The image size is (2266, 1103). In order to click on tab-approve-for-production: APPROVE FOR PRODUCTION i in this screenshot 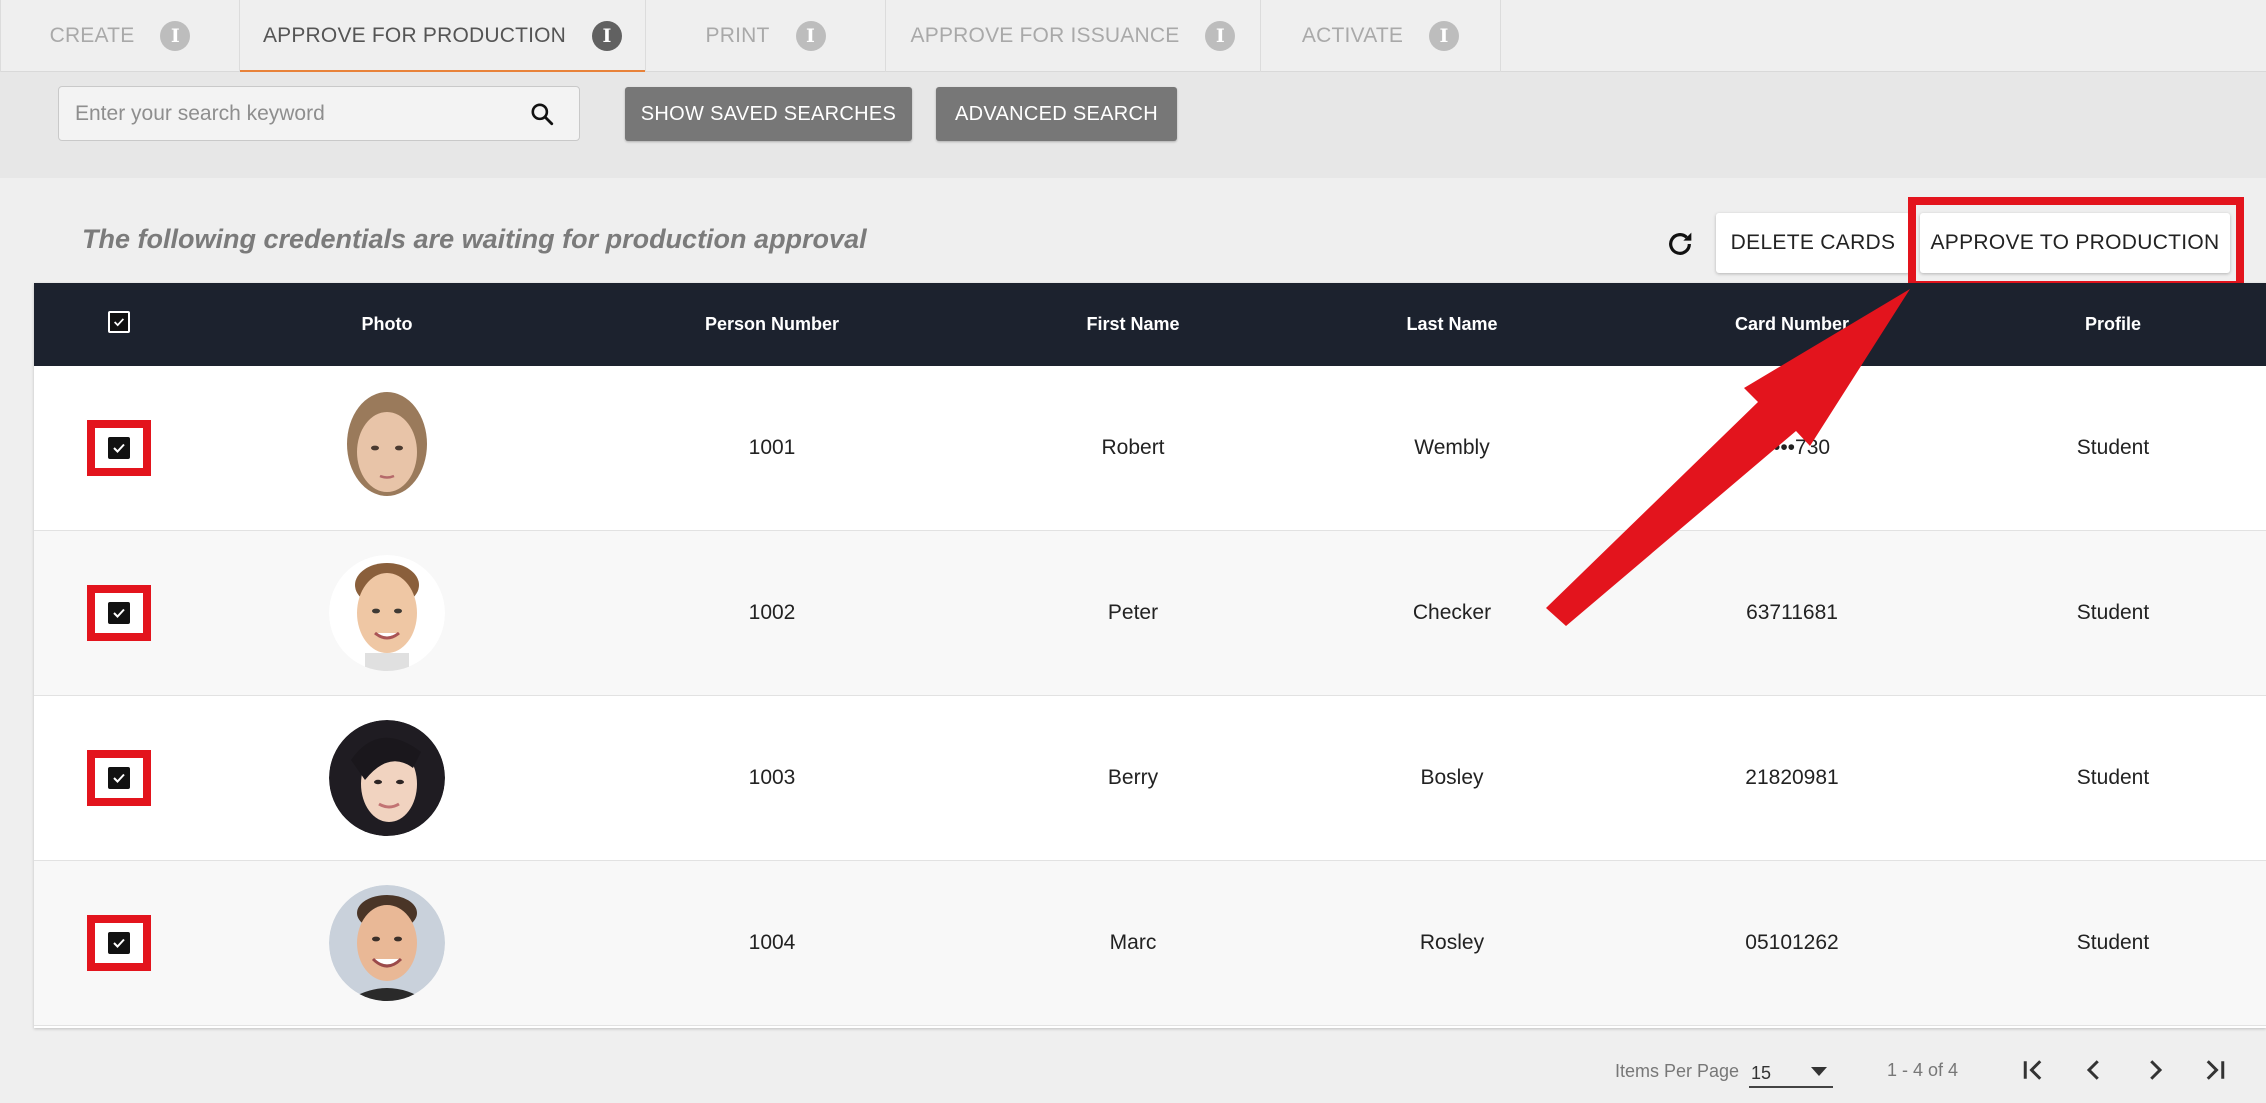, I will do `click(443, 36)`.